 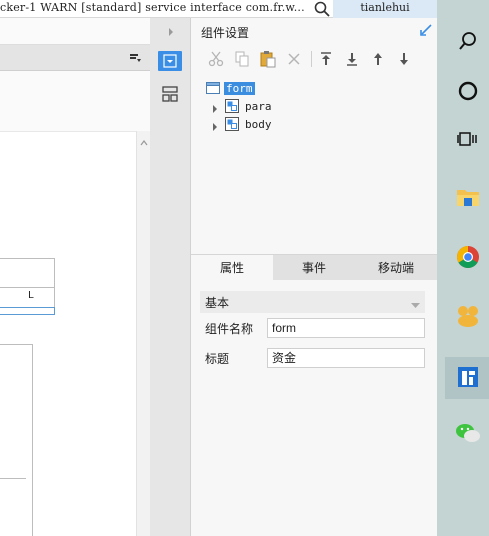 I want to click on toolbar-dropdown-icon, so click(x=135, y=58).